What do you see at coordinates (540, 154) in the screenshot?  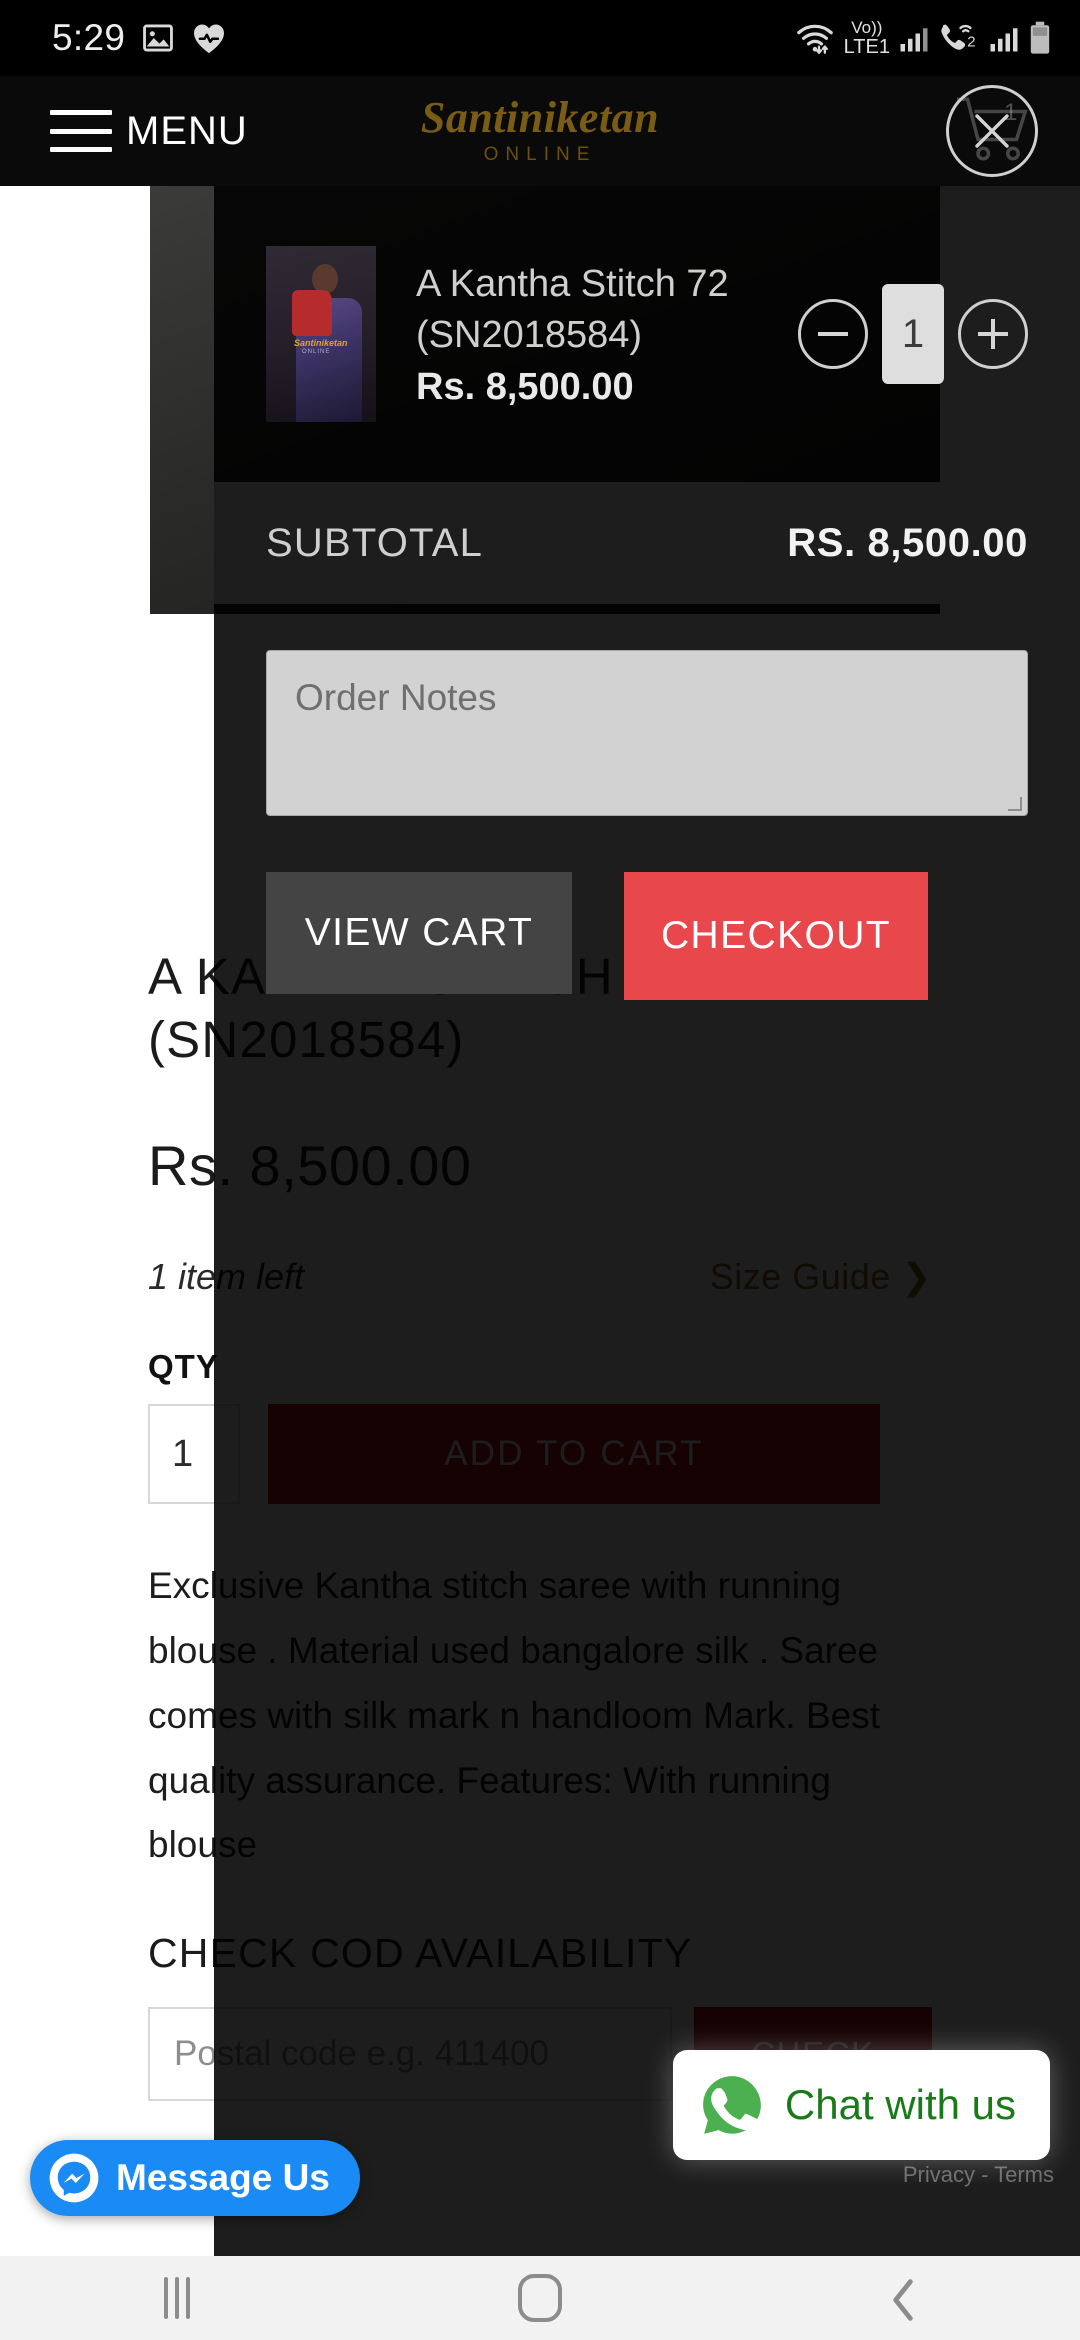 I see `logo-sub-text: ONLINE` at bounding box center [540, 154].